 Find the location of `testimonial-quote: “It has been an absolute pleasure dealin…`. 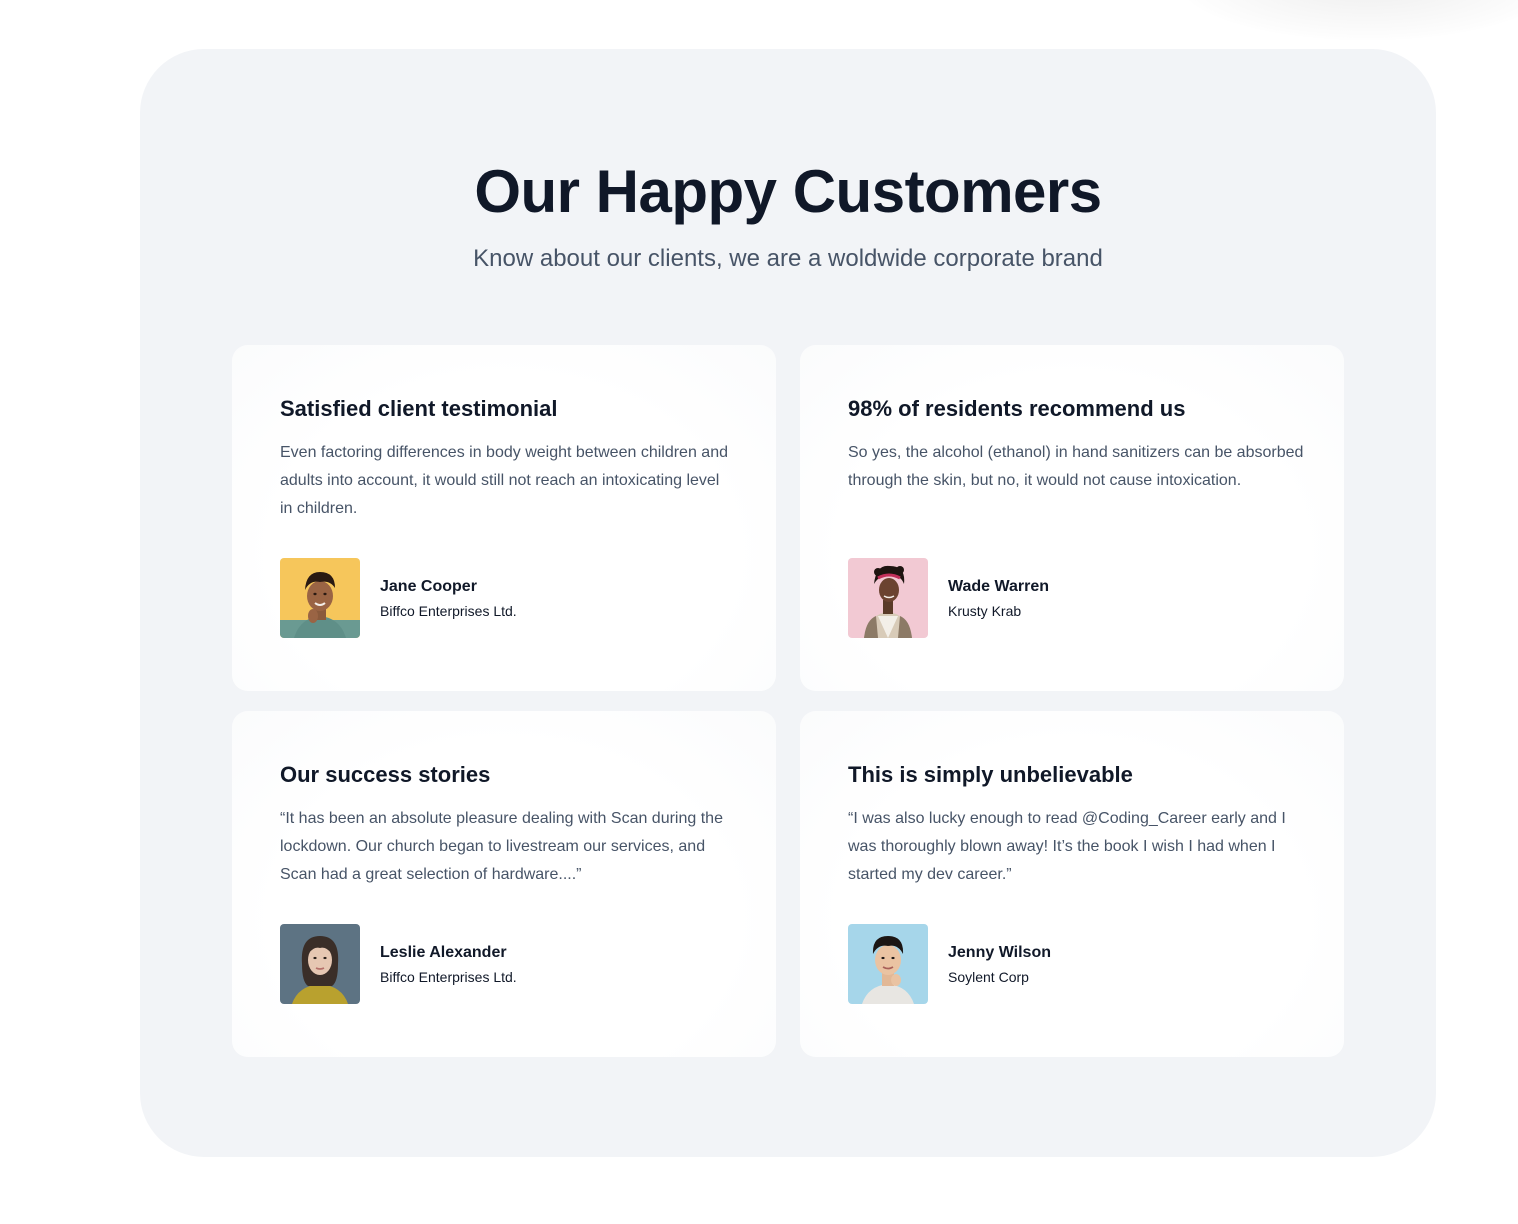

testimonial-quote: “It has been an absolute pleasure dealin… is located at coordinates (501, 846).